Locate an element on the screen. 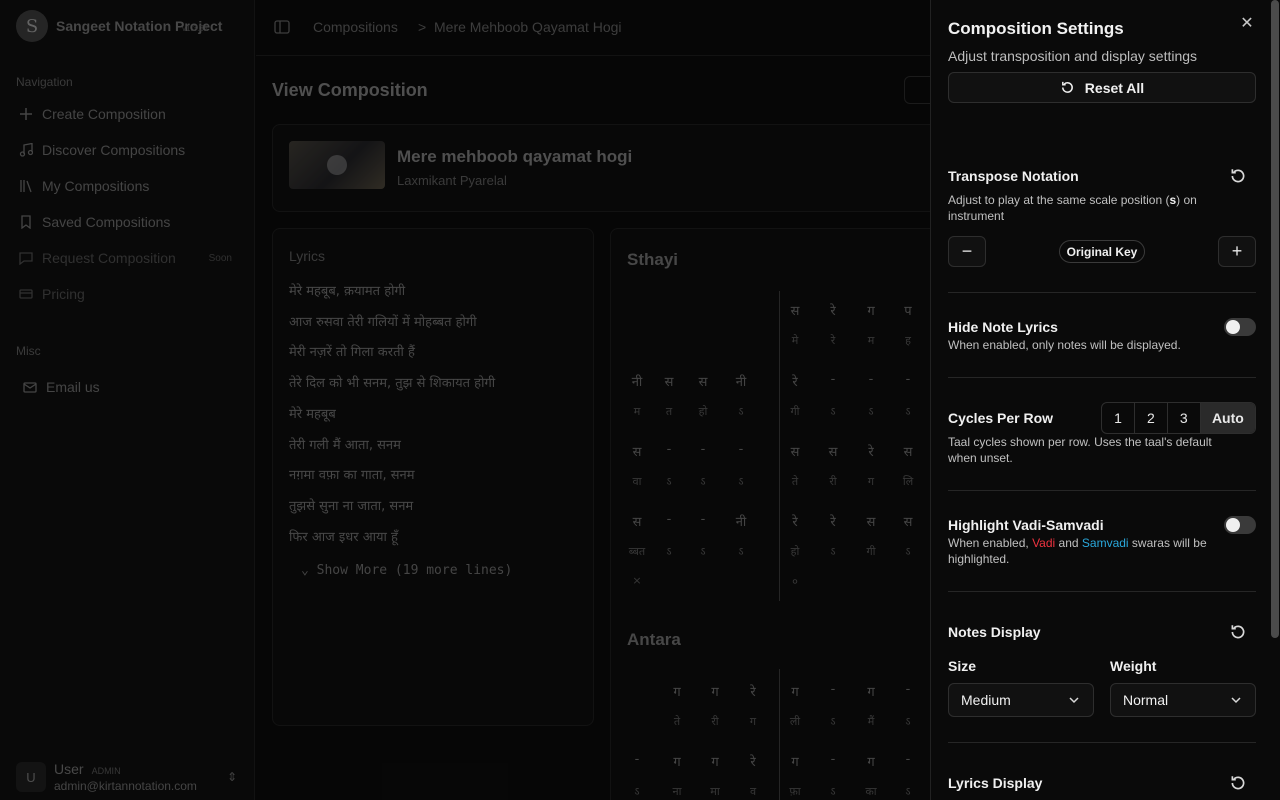 This screenshot has width=1280, height=800. reset-all-button: Reset All is located at coordinates (1102, 87).